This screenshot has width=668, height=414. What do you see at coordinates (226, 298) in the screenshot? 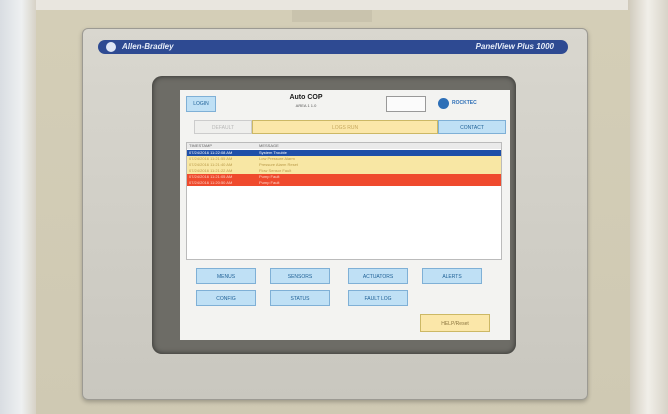
I see `config-button: CONFIG` at bounding box center [226, 298].